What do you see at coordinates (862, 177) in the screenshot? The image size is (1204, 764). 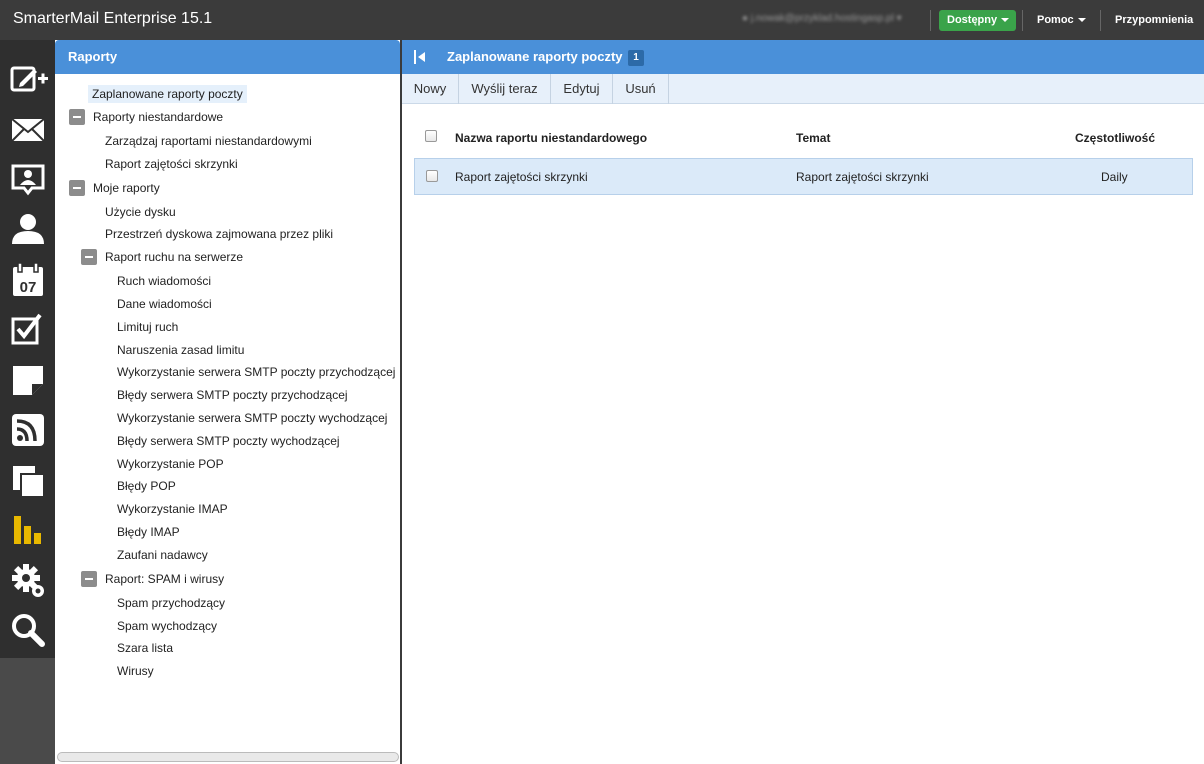 I see `cell-subject: Raport zajętości skrzynki` at bounding box center [862, 177].